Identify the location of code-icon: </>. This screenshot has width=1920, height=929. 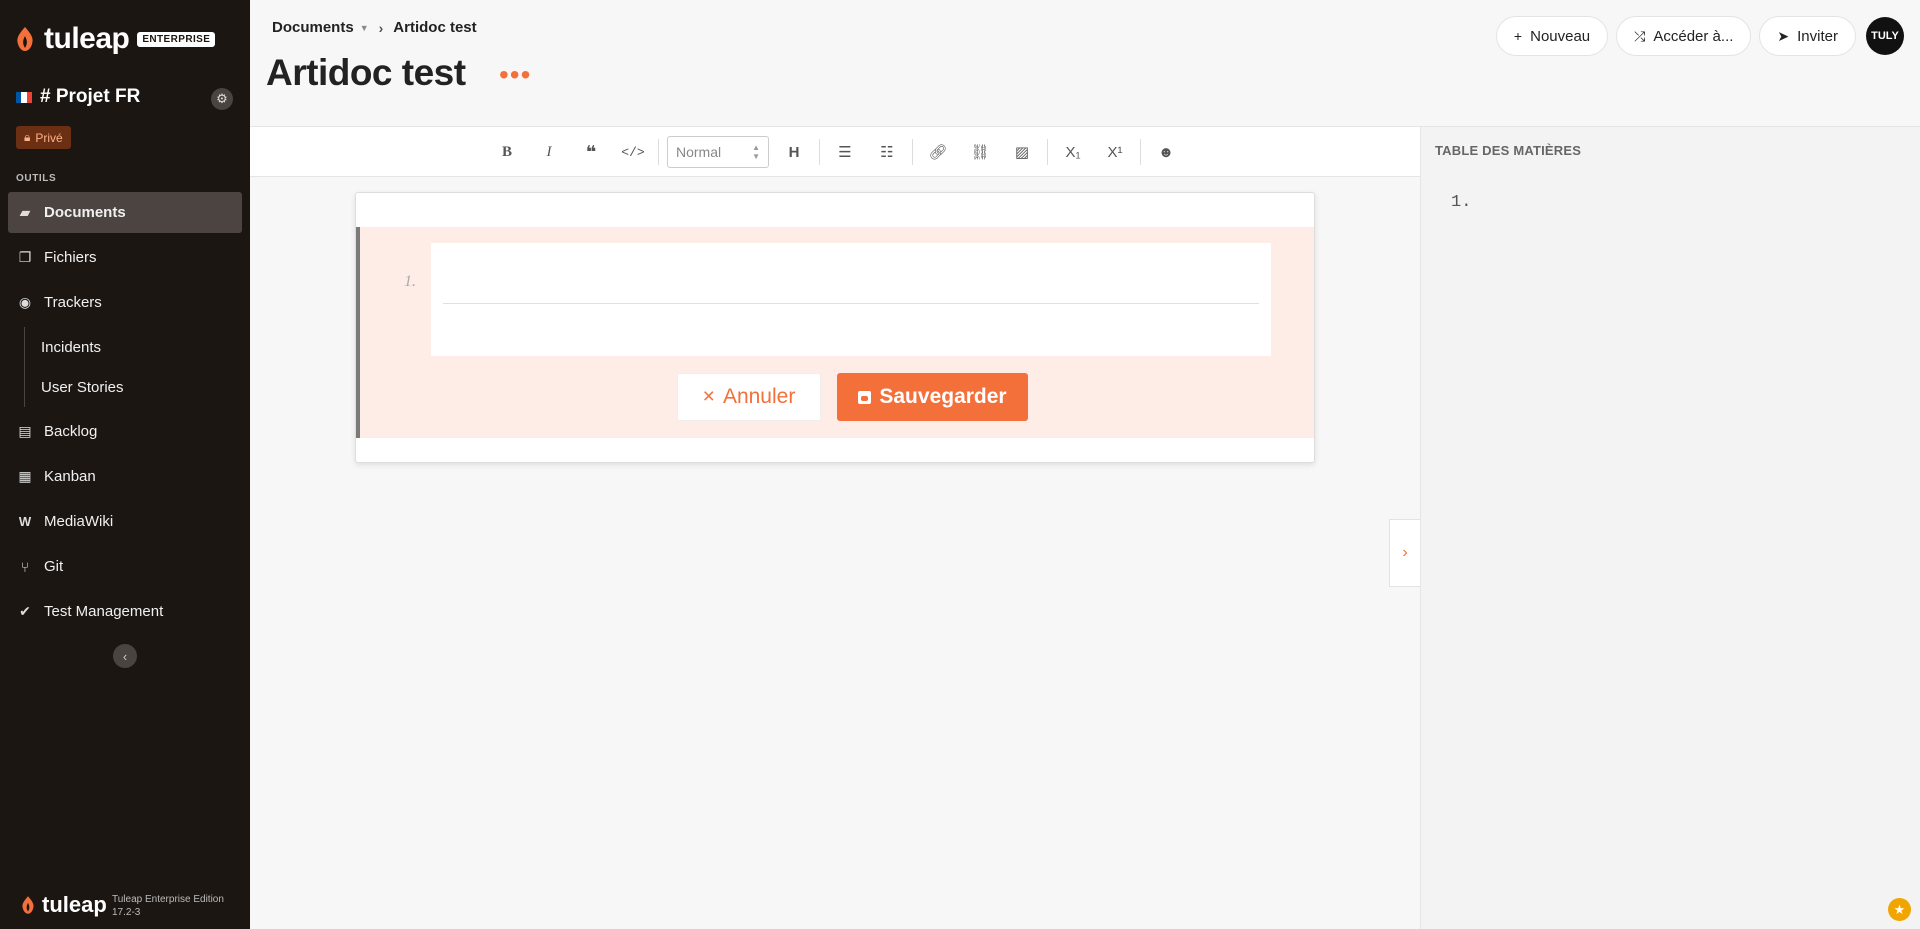
(633, 152).